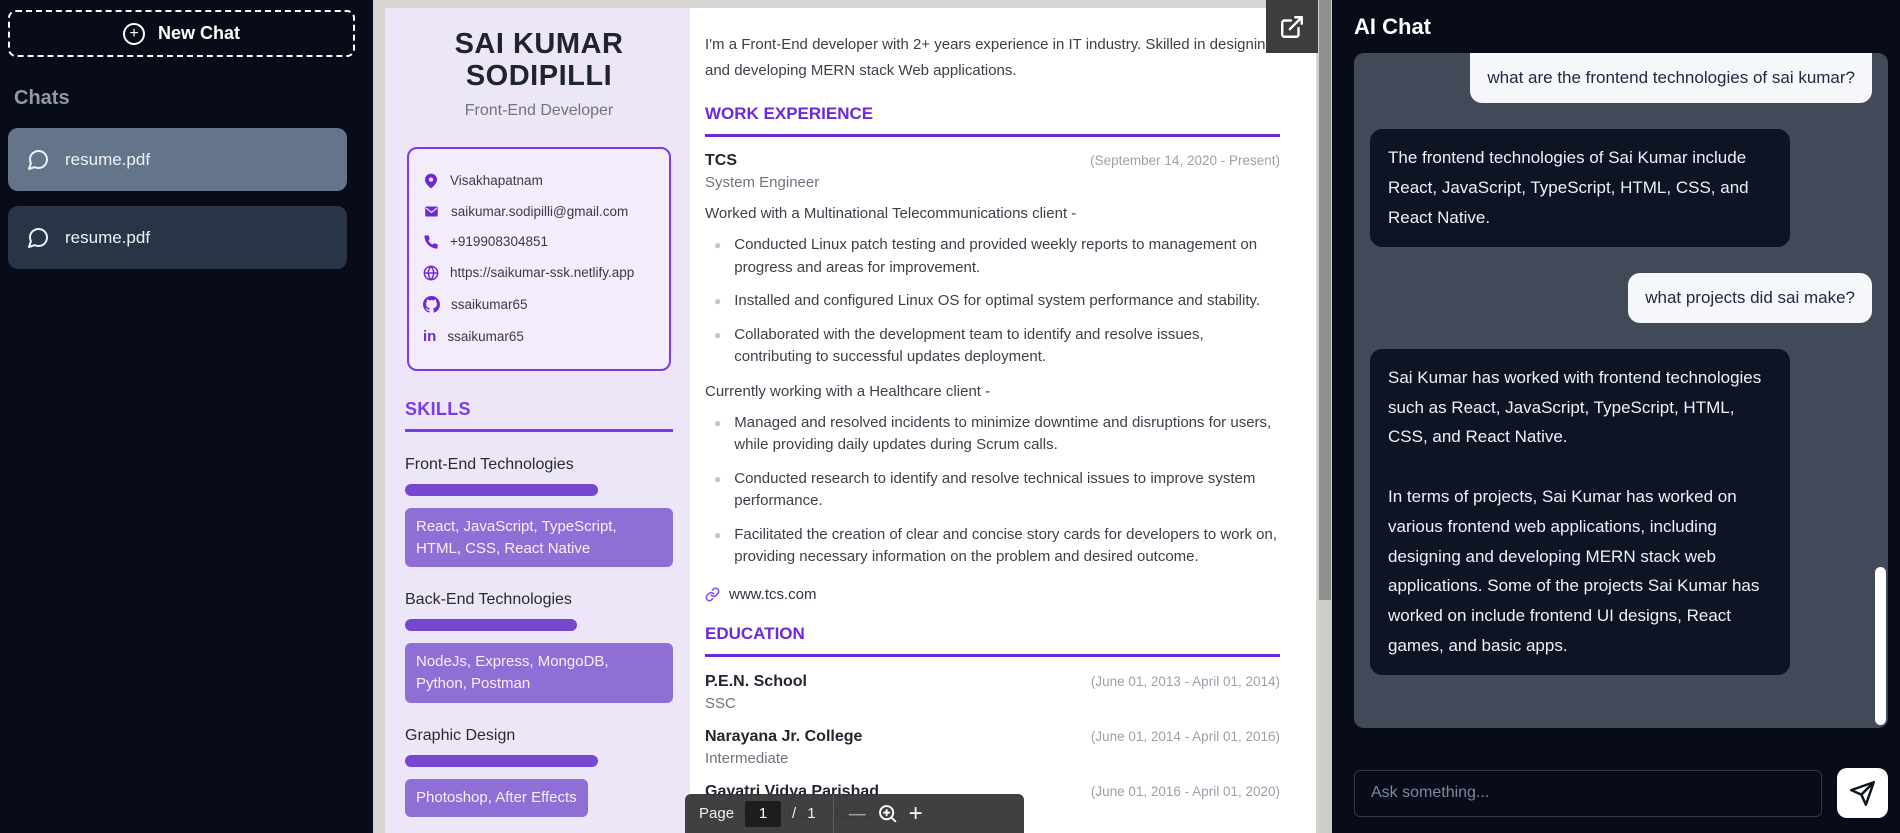 Image resolution: width=1900 pixels, height=833 pixels. Describe the element at coordinates (133, 33) in the screenshot. I see `plus-icon: +` at that location.